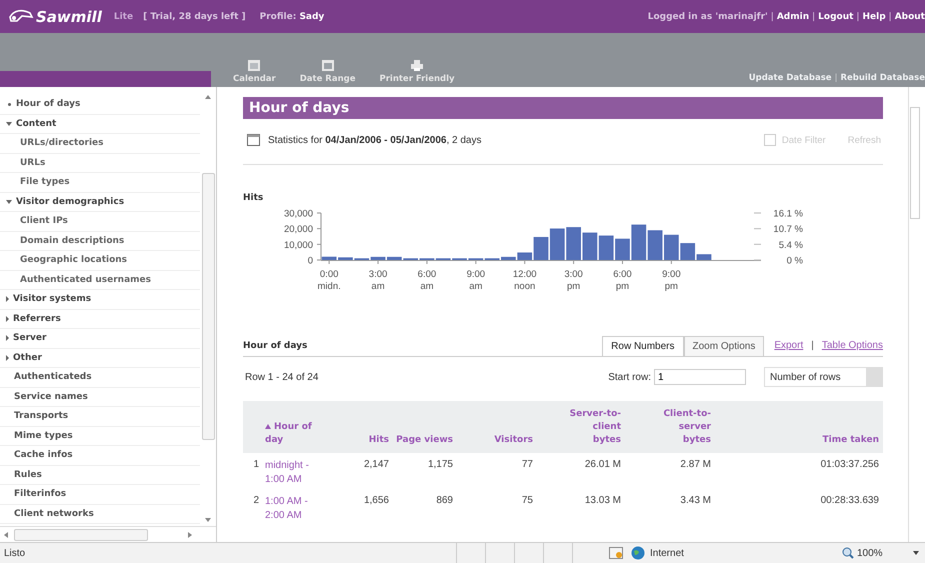 This screenshot has width=925, height=563. Describe the element at coordinates (100, 260) in the screenshot. I see `sidebar-item: Geographic locations` at that location.